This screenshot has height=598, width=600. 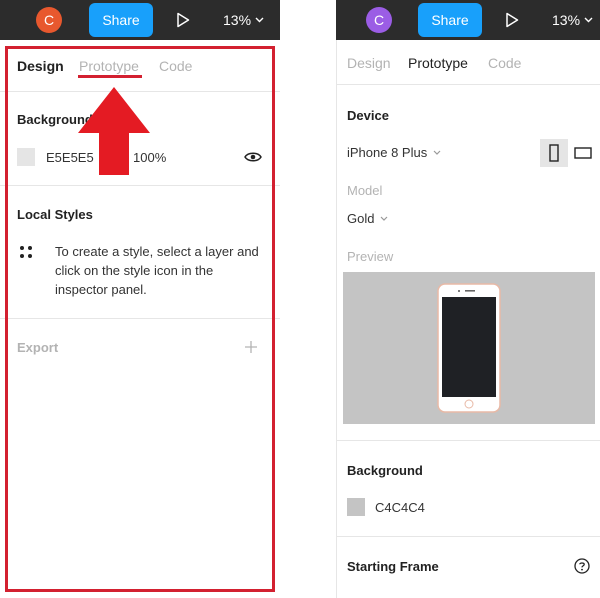 I want to click on portrait-icon, so click(x=554, y=153).